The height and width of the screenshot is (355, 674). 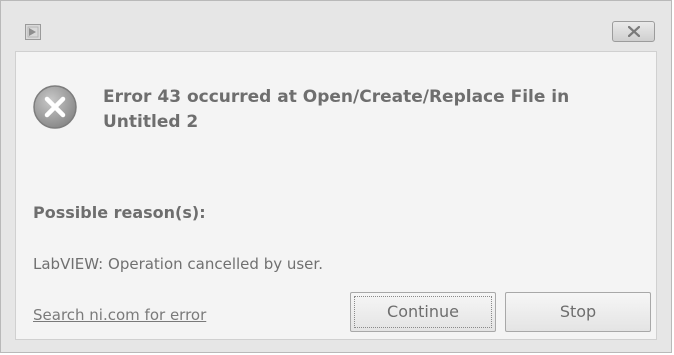 I want to click on app-icon, so click(x=33, y=32).